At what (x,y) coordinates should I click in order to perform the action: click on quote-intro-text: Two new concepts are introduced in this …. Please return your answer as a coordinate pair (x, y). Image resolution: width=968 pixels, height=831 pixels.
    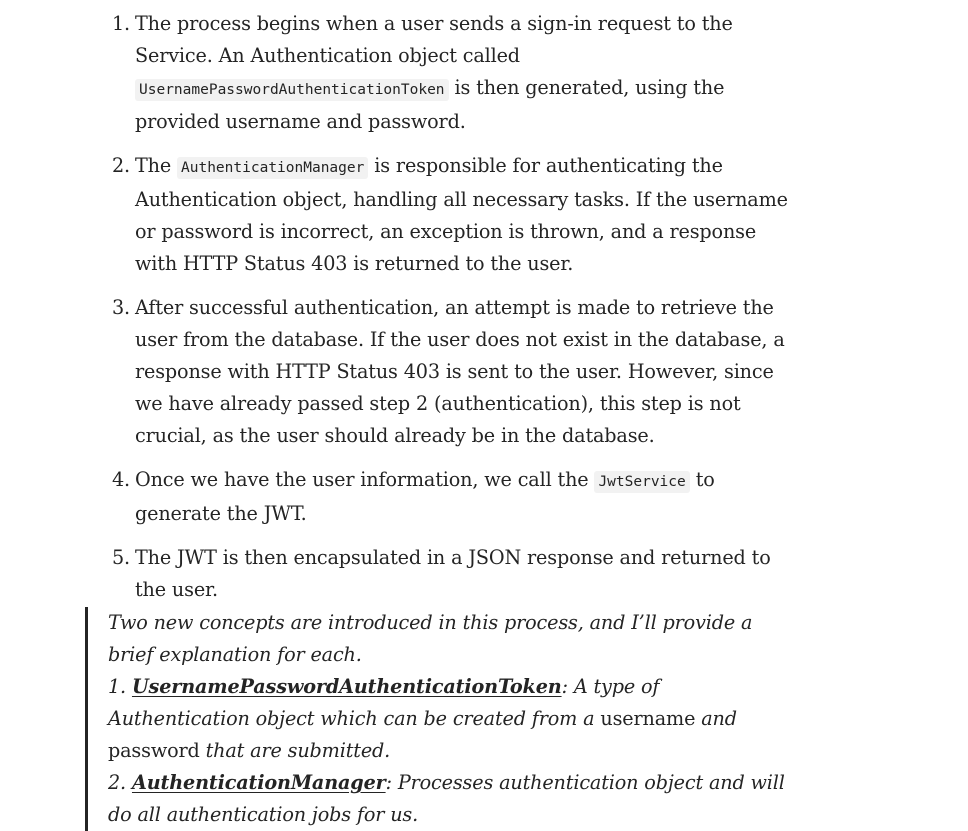
    Looking at the image, I should click on (430, 638).